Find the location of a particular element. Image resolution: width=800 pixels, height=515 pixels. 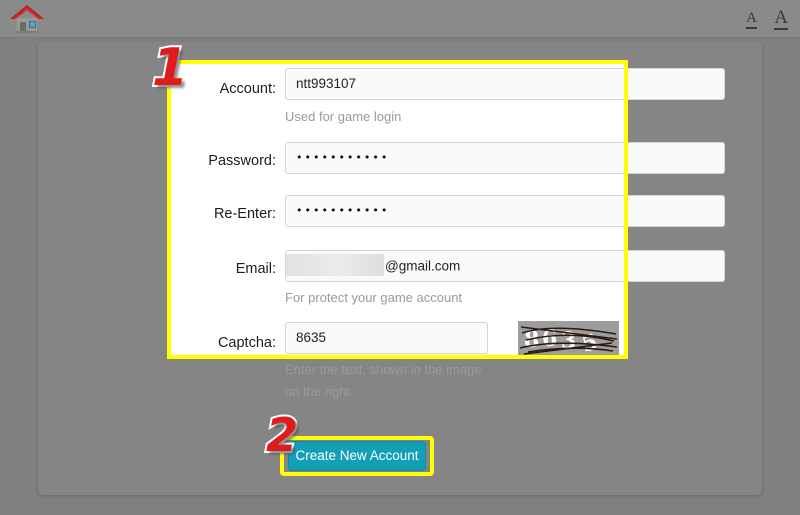

email-input: @gmail.com is located at coordinates (505, 266).